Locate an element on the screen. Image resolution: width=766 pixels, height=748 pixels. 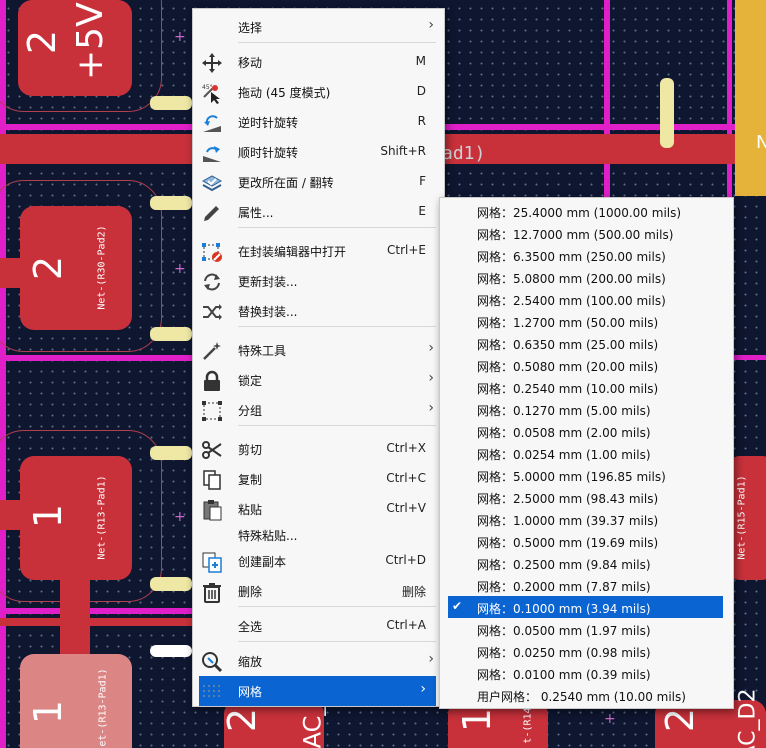
net-label: +5V is located at coordinates (90, 41).